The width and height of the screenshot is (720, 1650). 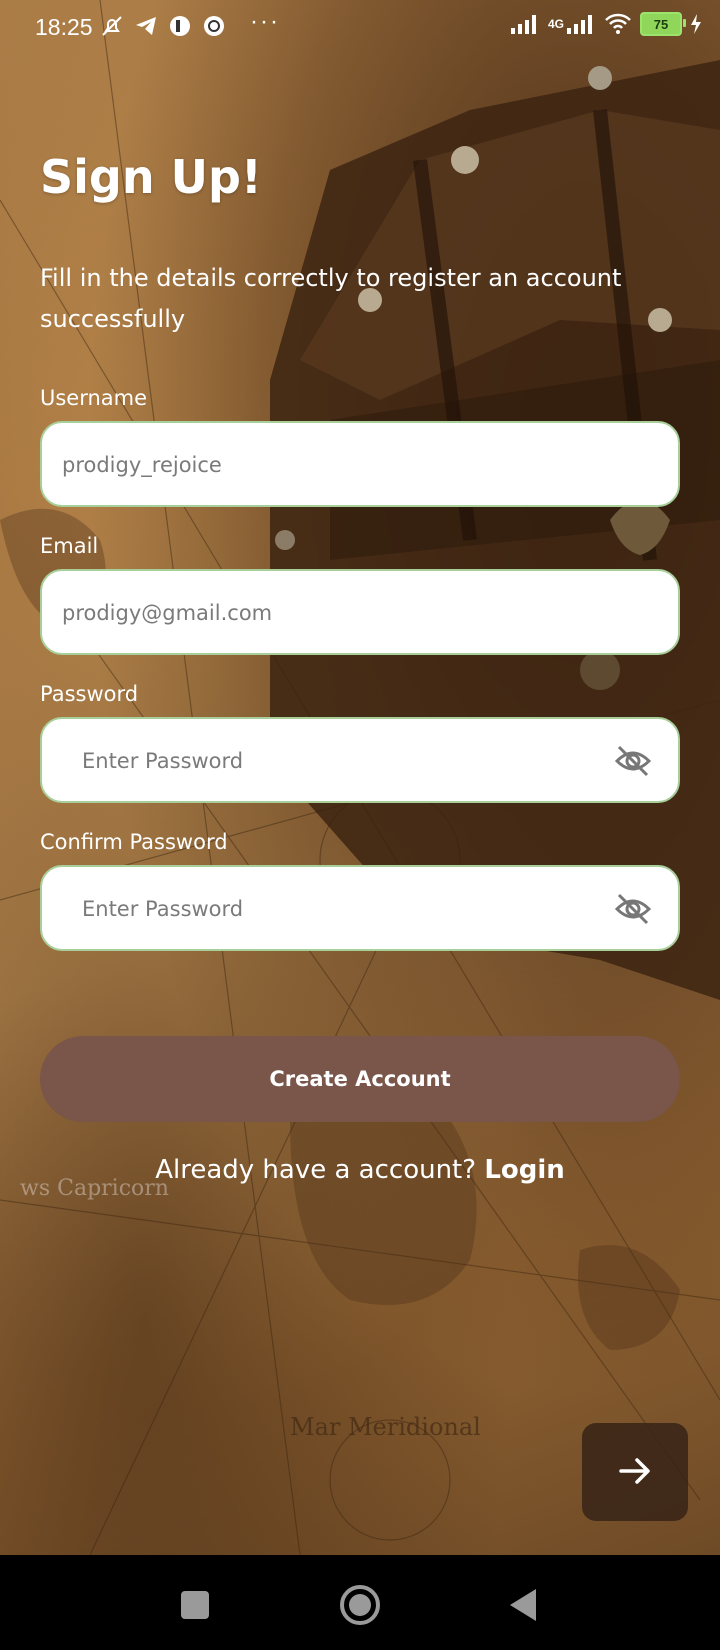 I want to click on status-time: 18:25, so click(x=64, y=27).